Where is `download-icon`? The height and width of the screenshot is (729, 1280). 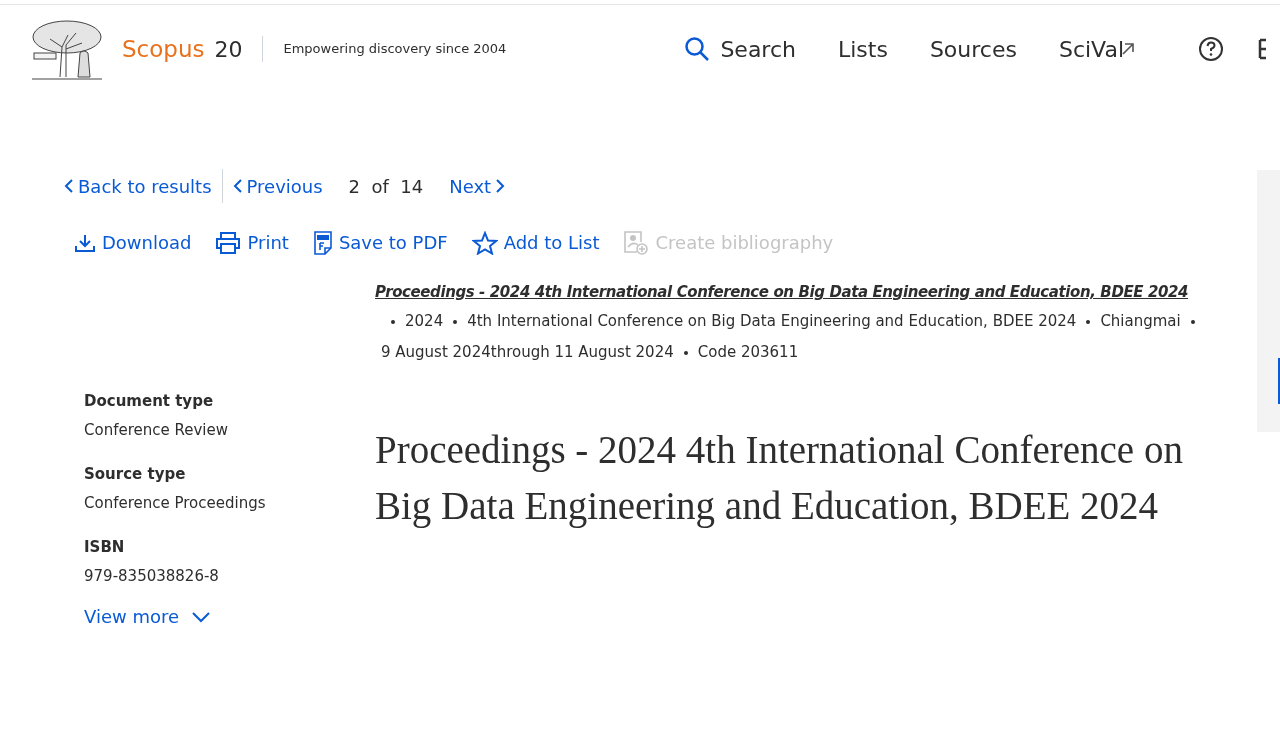 download-icon is located at coordinates (85, 242).